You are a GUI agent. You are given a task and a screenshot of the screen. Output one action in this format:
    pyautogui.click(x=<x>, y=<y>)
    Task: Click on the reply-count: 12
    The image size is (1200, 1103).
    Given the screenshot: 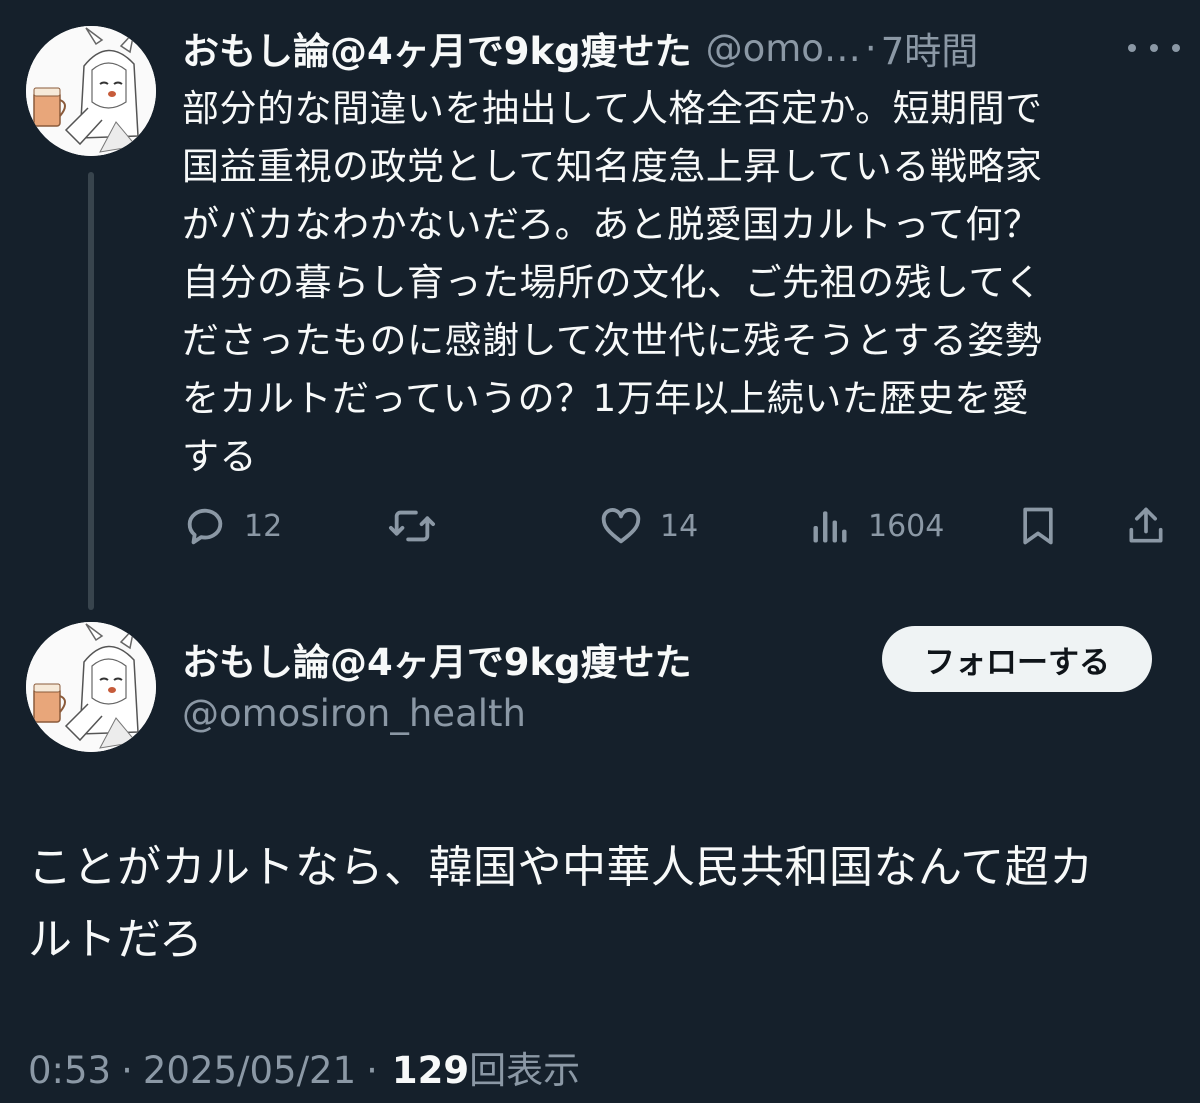 What is the action you would take?
    pyautogui.click(x=263, y=526)
    